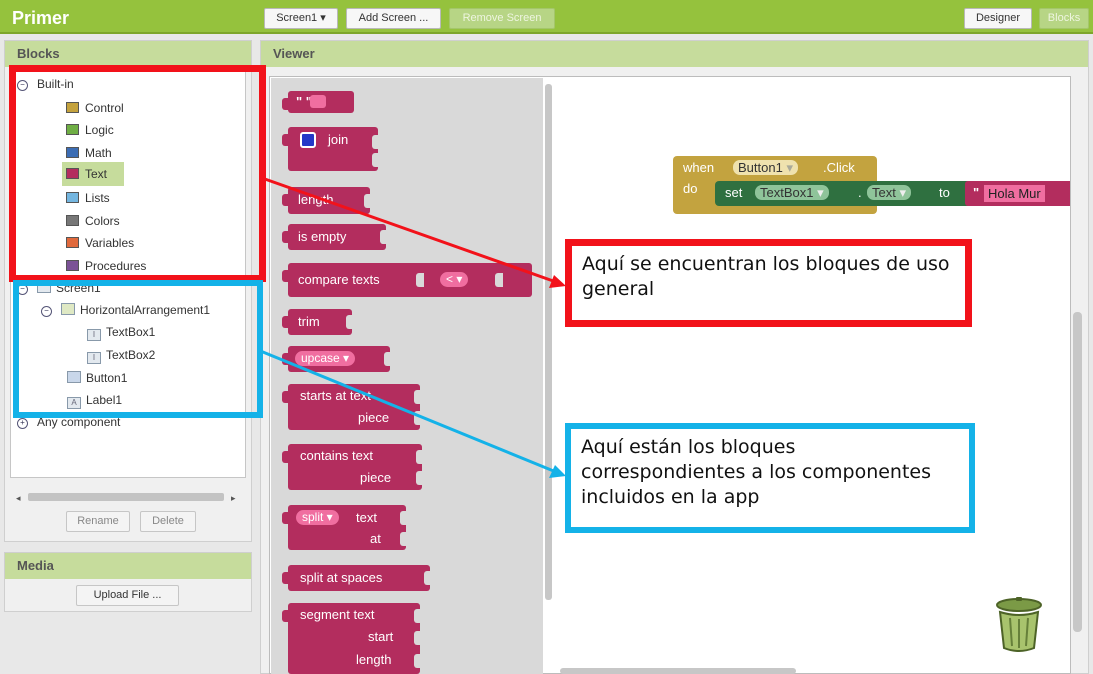 The height and width of the screenshot is (674, 1093). I want to click on red-arrow-head, so click(557, 281).